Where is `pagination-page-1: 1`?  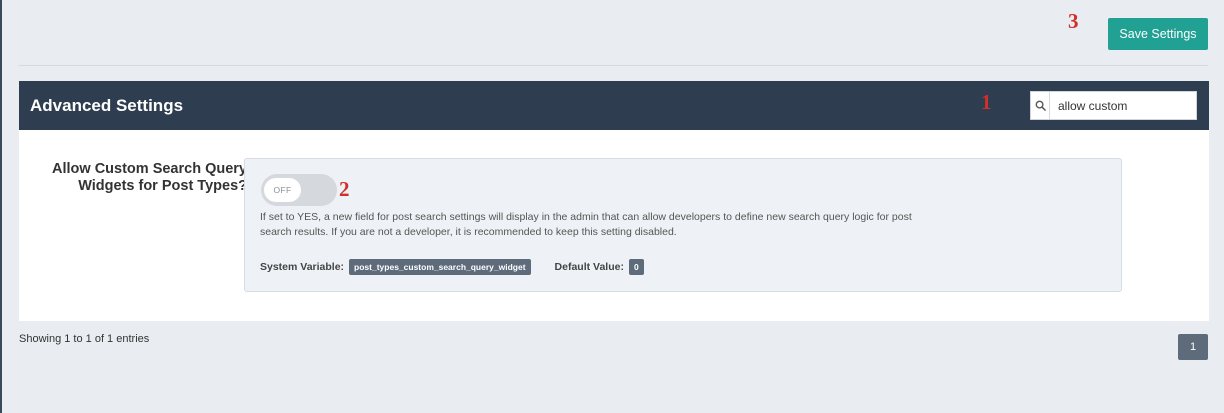
pagination-page-1: 1 is located at coordinates (1193, 347).